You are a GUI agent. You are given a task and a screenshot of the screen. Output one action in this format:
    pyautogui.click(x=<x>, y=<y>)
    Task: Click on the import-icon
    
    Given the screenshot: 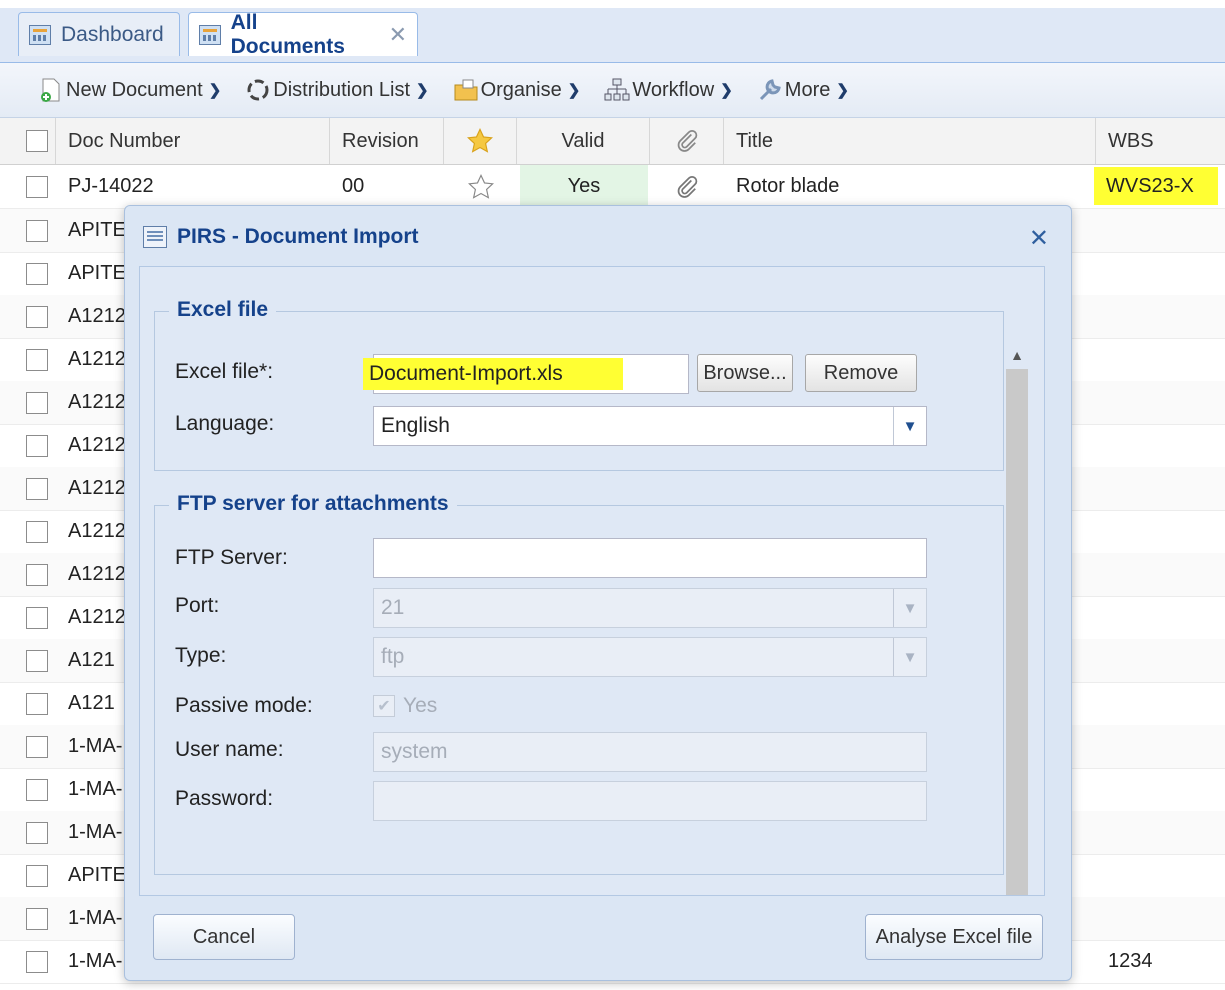 What is the action you would take?
    pyautogui.click(x=155, y=237)
    